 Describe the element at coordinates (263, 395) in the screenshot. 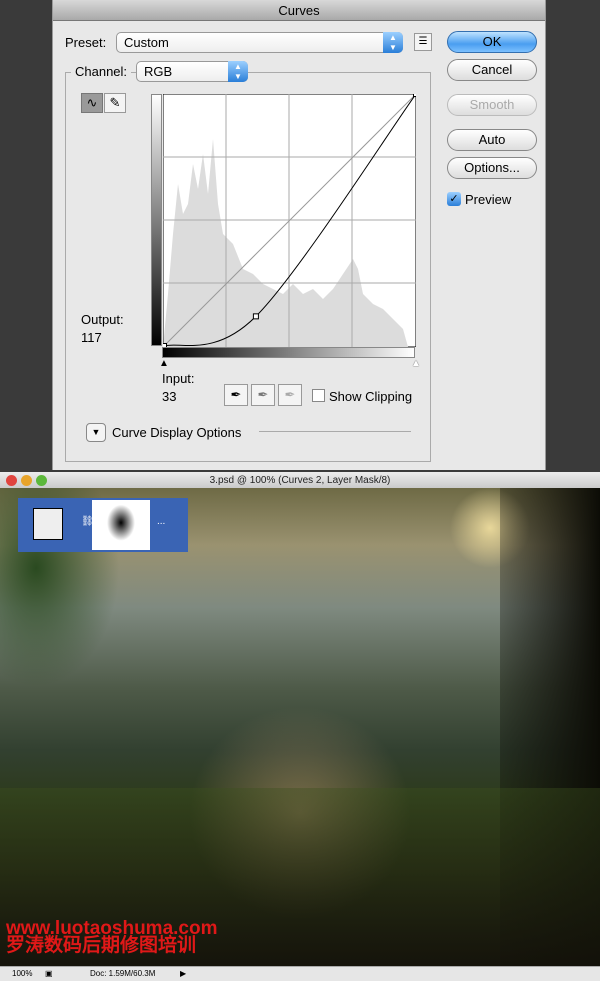

I see `gray-eyedropper-icon: ✒` at that location.